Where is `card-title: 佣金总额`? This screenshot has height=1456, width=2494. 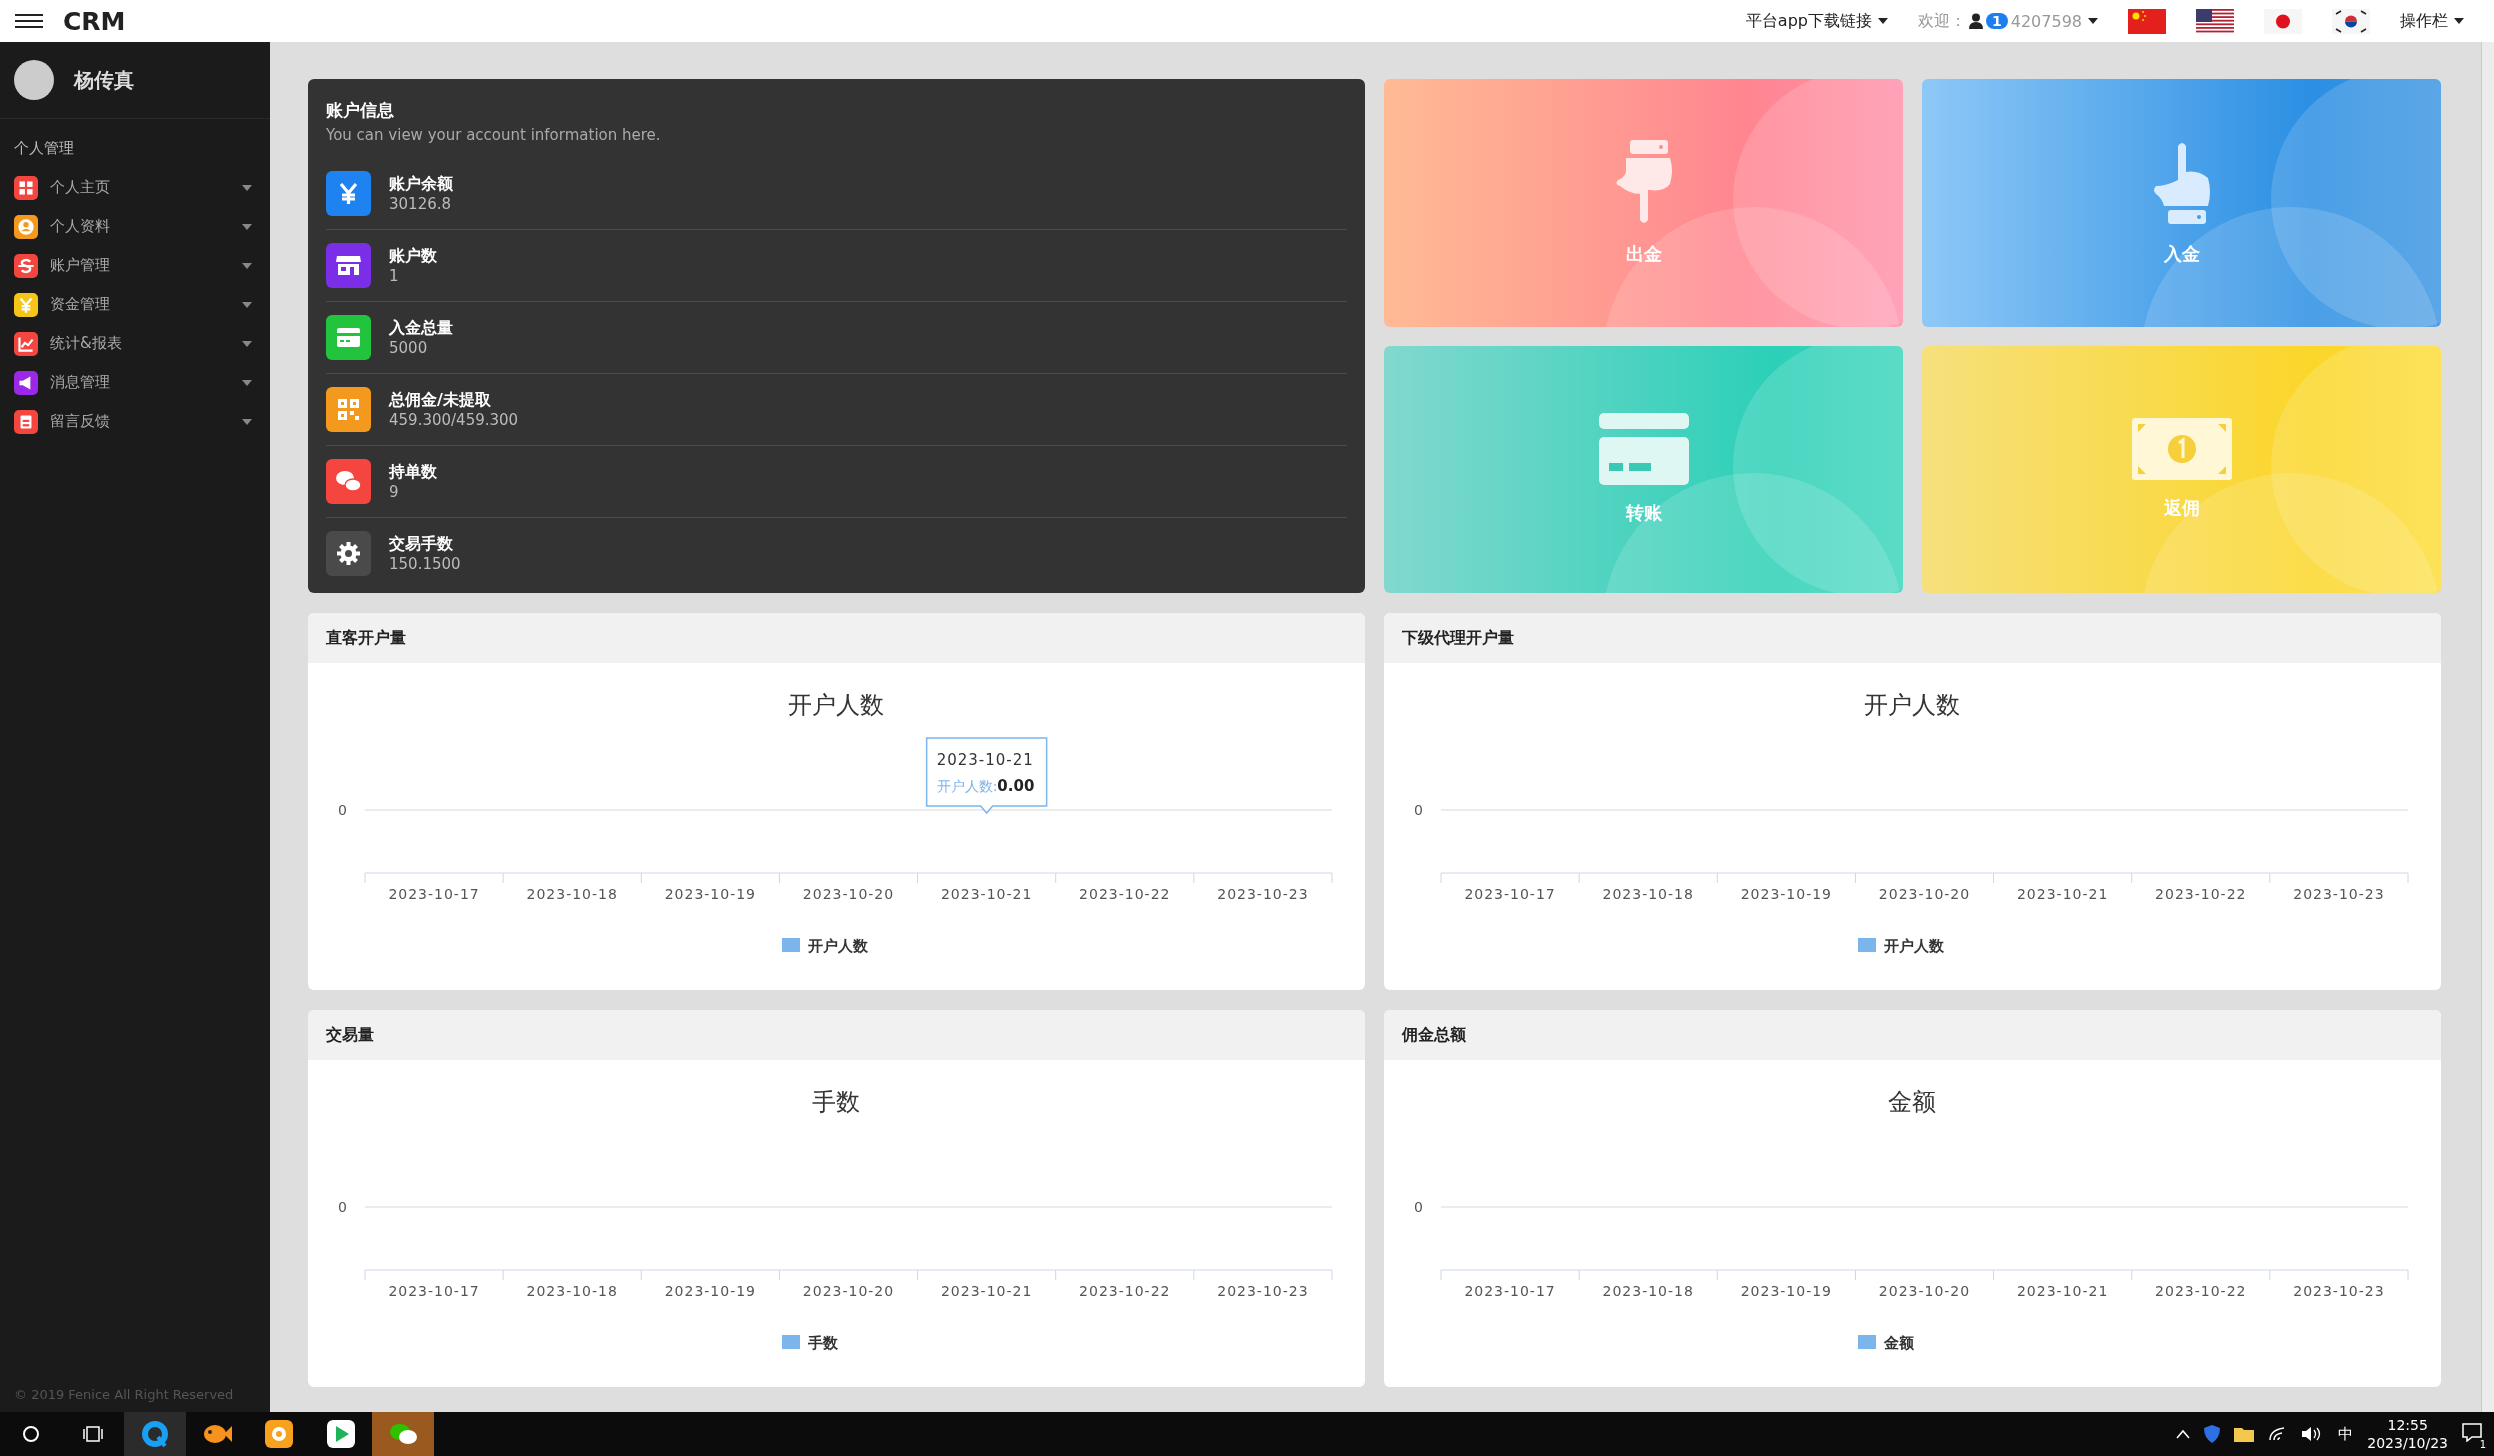
card-title: 佣金总额 is located at coordinates (1434, 1035).